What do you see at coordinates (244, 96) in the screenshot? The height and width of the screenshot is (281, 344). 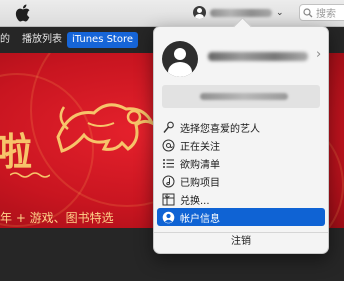 I see `apple-id-redacted` at bounding box center [244, 96].